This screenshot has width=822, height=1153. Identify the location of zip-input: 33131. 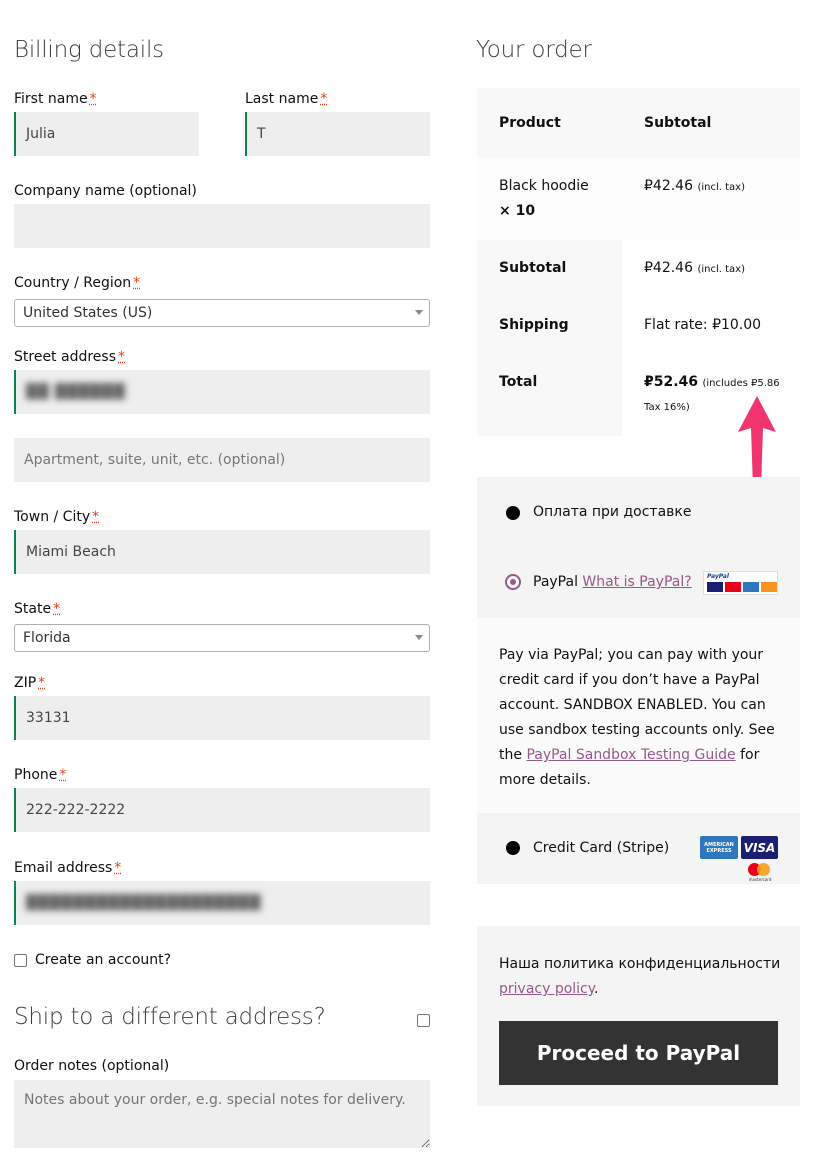
(222, 718).